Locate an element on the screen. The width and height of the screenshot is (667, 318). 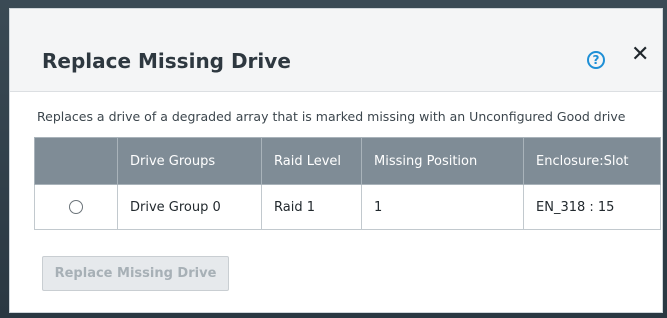
cell-raid-level: Raid 1 is located at coordinates (311, 207).